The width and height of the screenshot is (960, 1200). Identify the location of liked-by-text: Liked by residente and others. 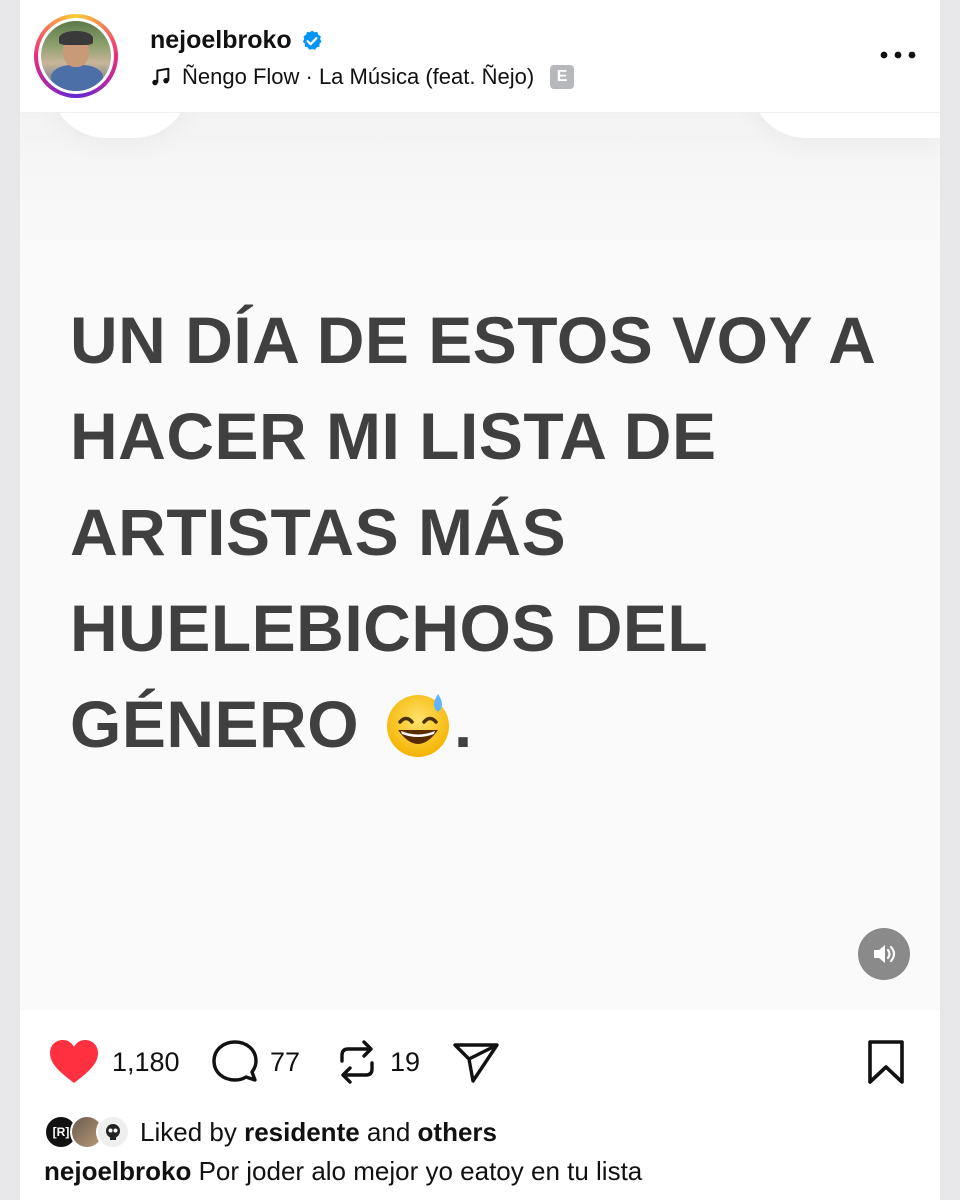
(319, 1131).